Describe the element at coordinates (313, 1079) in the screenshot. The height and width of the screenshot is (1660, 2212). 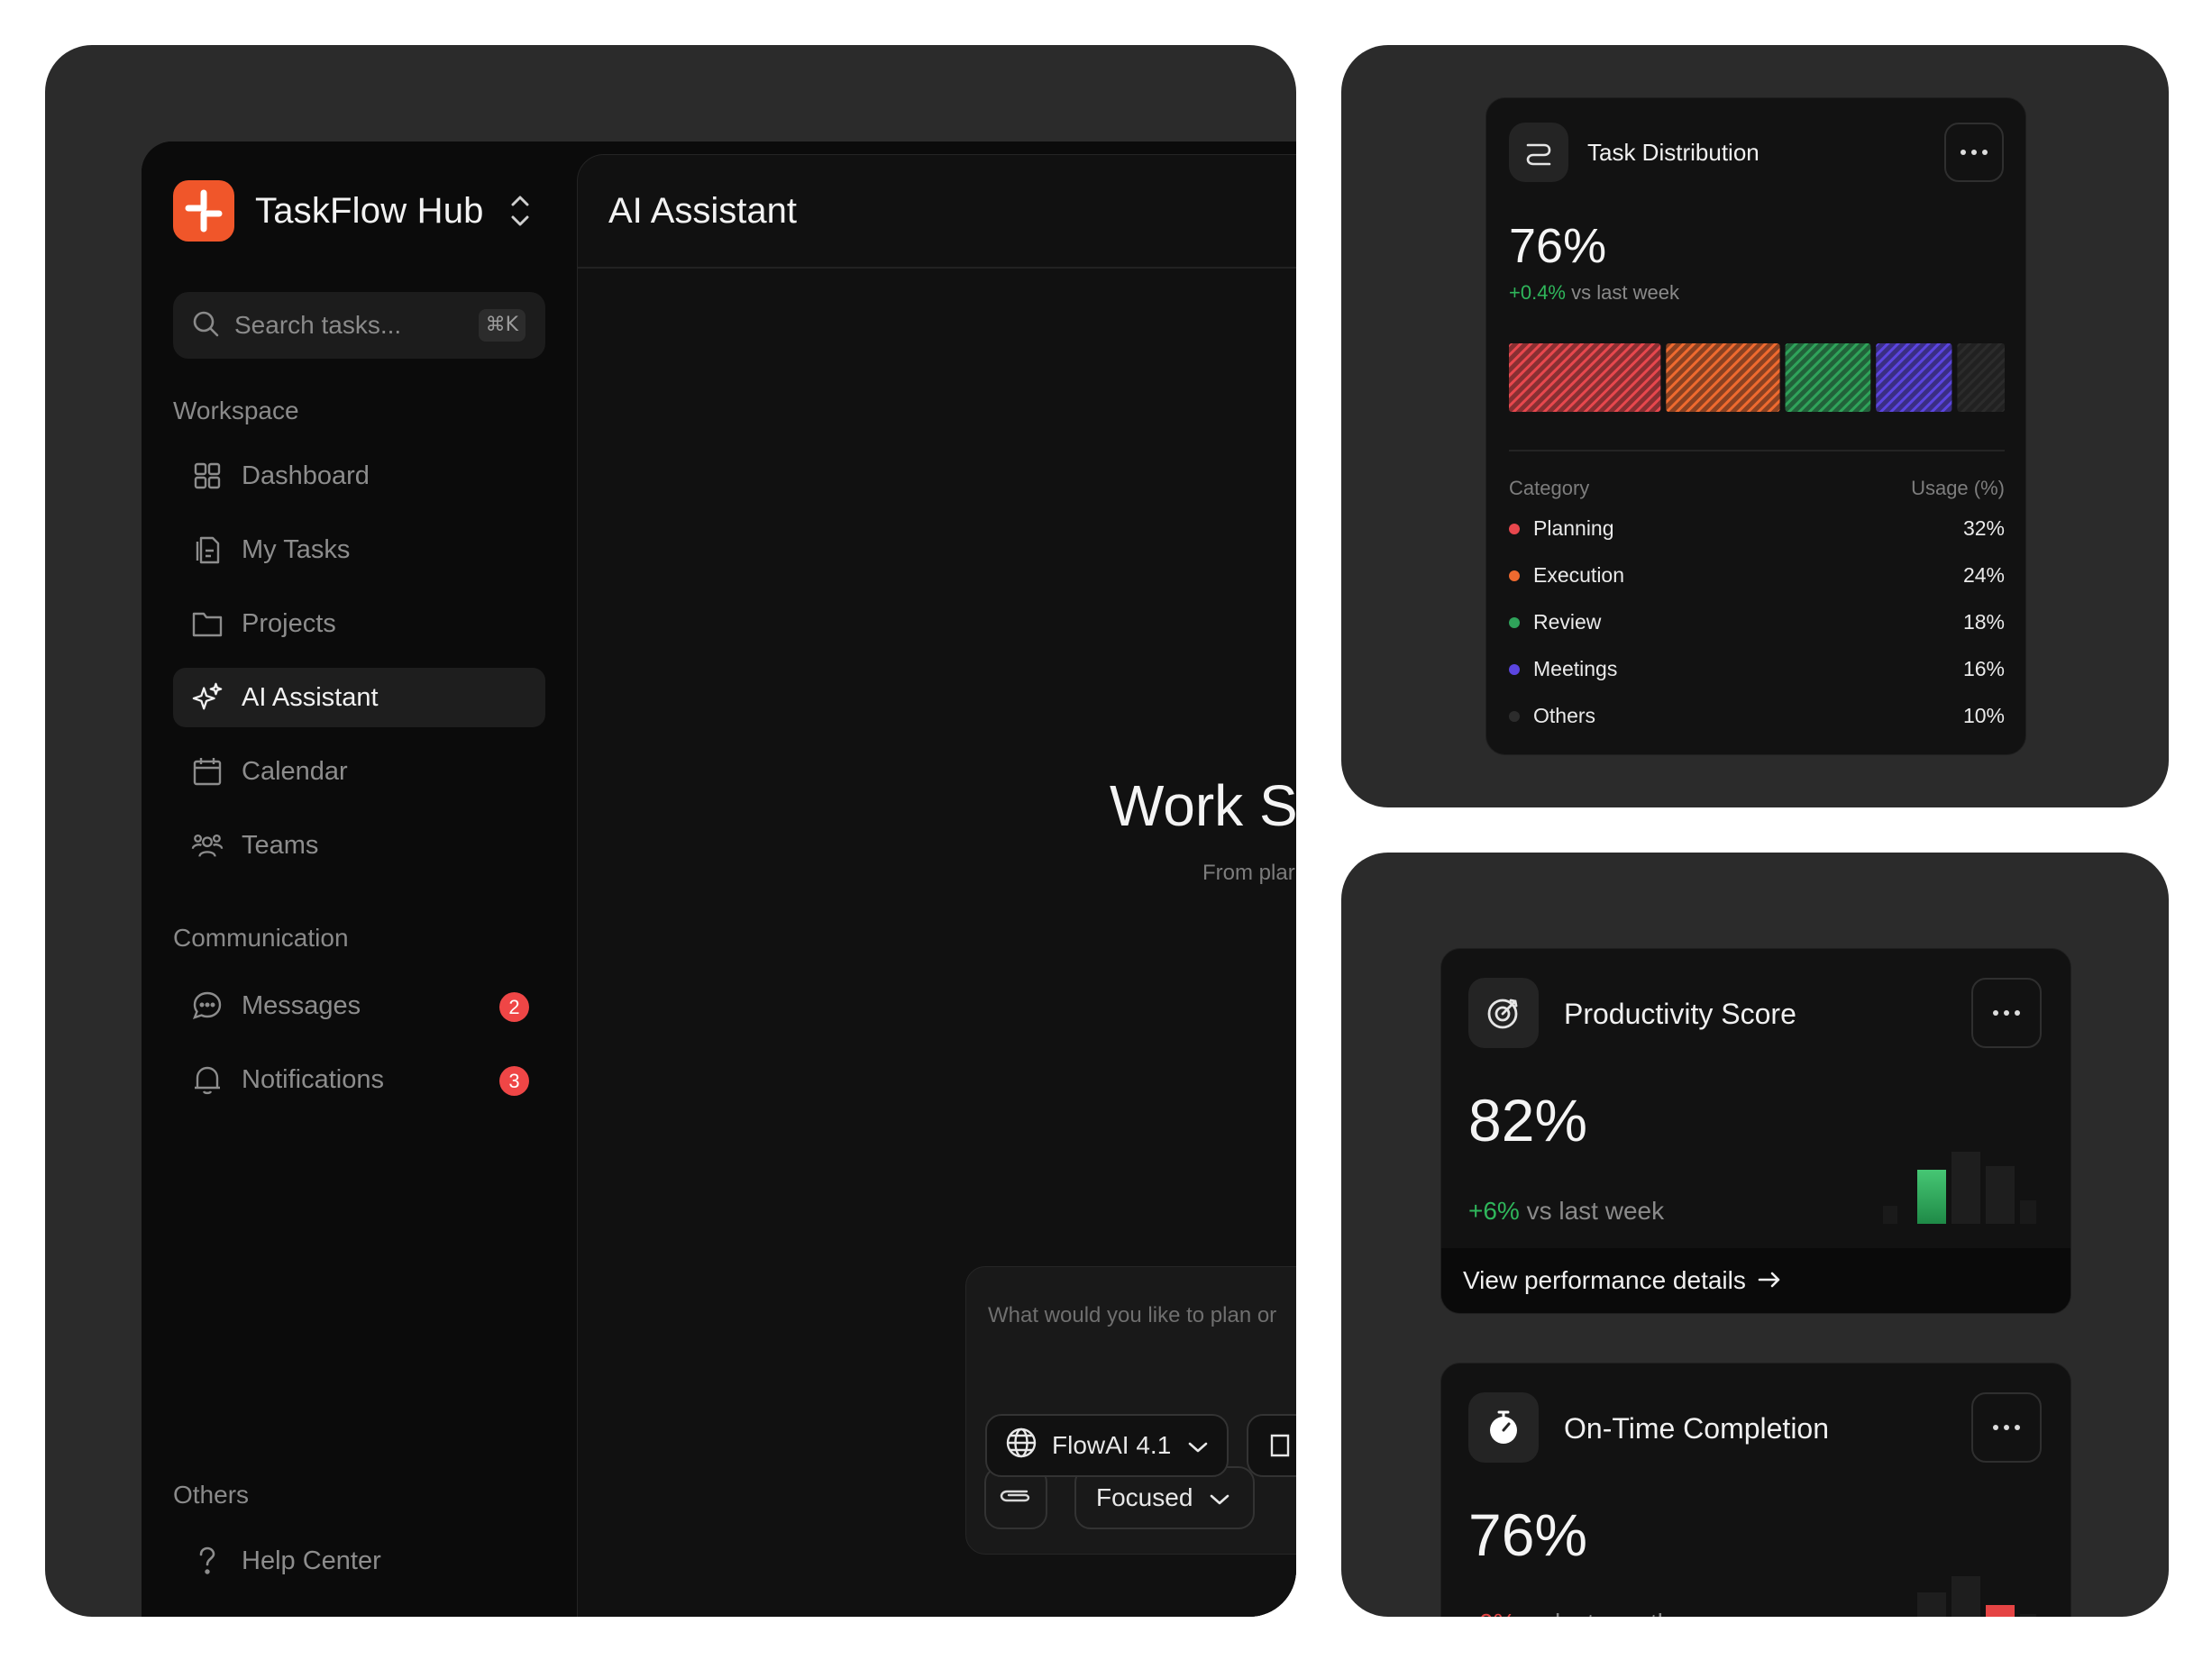
I see `sidebar-item-label: Notifications` at that location.